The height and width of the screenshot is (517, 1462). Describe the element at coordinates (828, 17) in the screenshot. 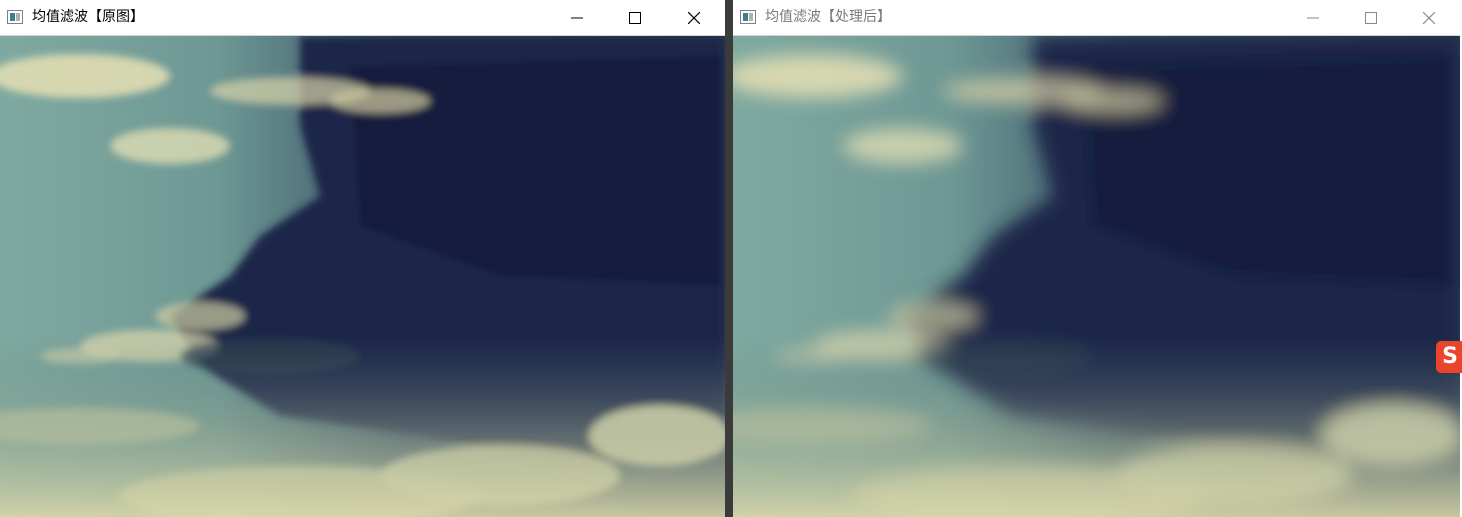

I see `window-title: 均值滤波【处理后】` at that location.